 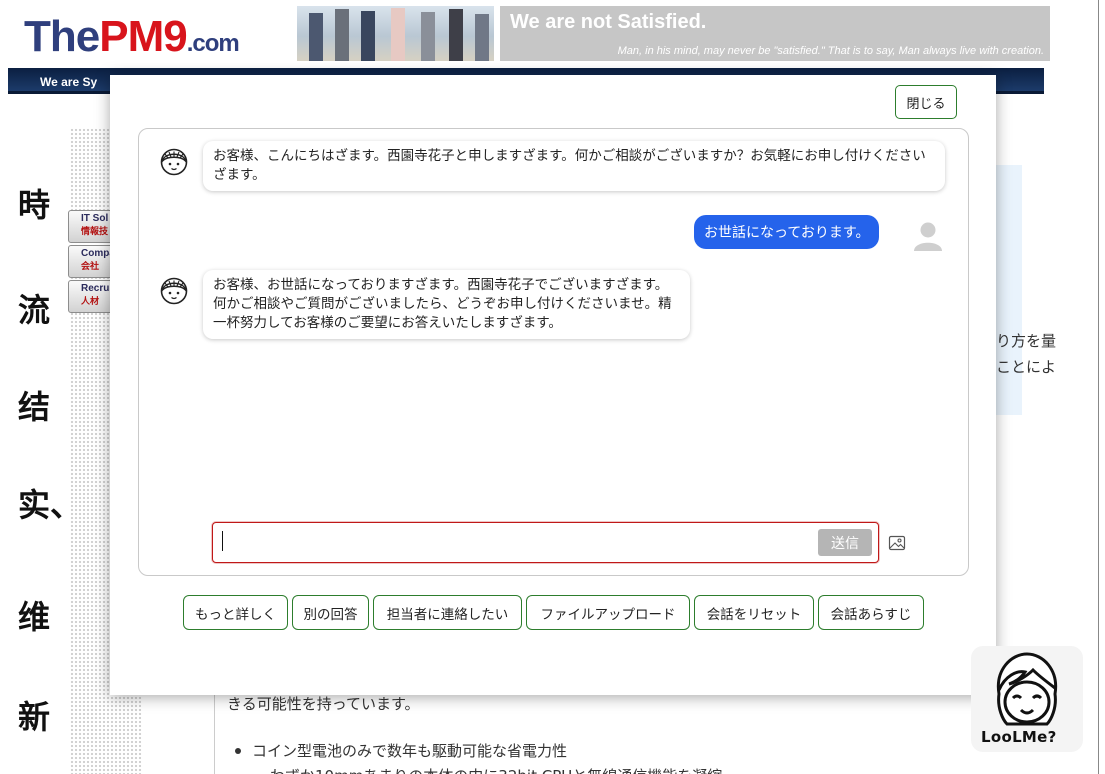 I want to click on kanji-char: 時, so click(x=34, y=205).